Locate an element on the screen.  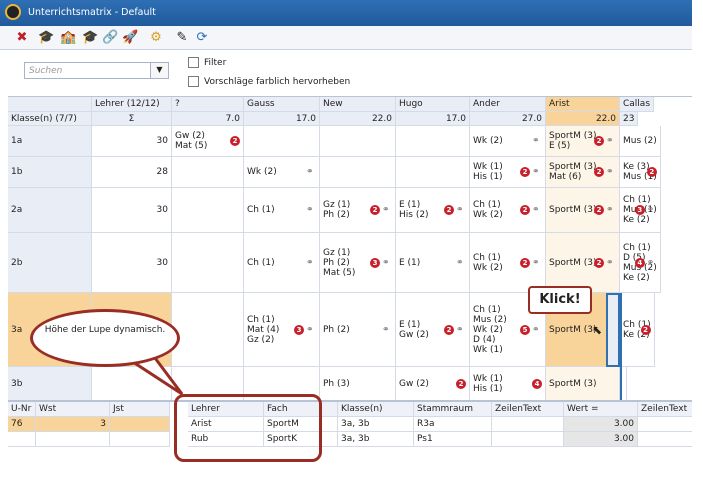
matrix-cell: Ke (3) Mus (1) 2 is located at coordinates (640, 172).